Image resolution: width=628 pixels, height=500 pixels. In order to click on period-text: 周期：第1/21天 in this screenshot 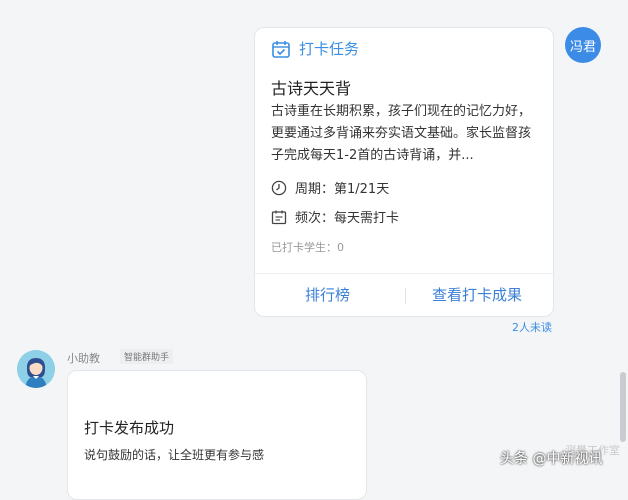, I will do `click(342, 189)`.